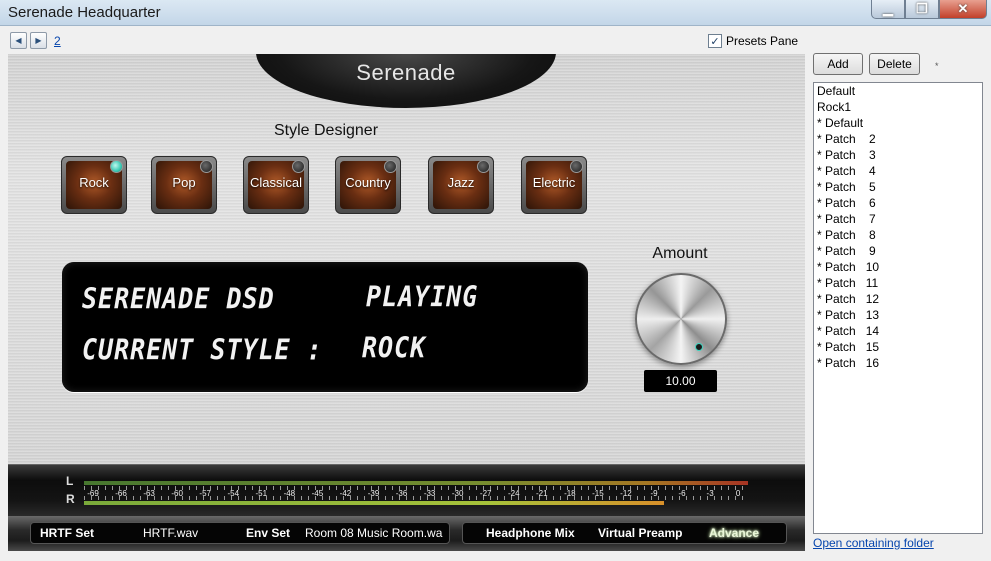 This screenshot has height=561, width=991. What do you see at coordinates (170, 533) in the screenshot?
I see `hrtf-set-value: HRTF.wav` at bounding box center [170, 533].